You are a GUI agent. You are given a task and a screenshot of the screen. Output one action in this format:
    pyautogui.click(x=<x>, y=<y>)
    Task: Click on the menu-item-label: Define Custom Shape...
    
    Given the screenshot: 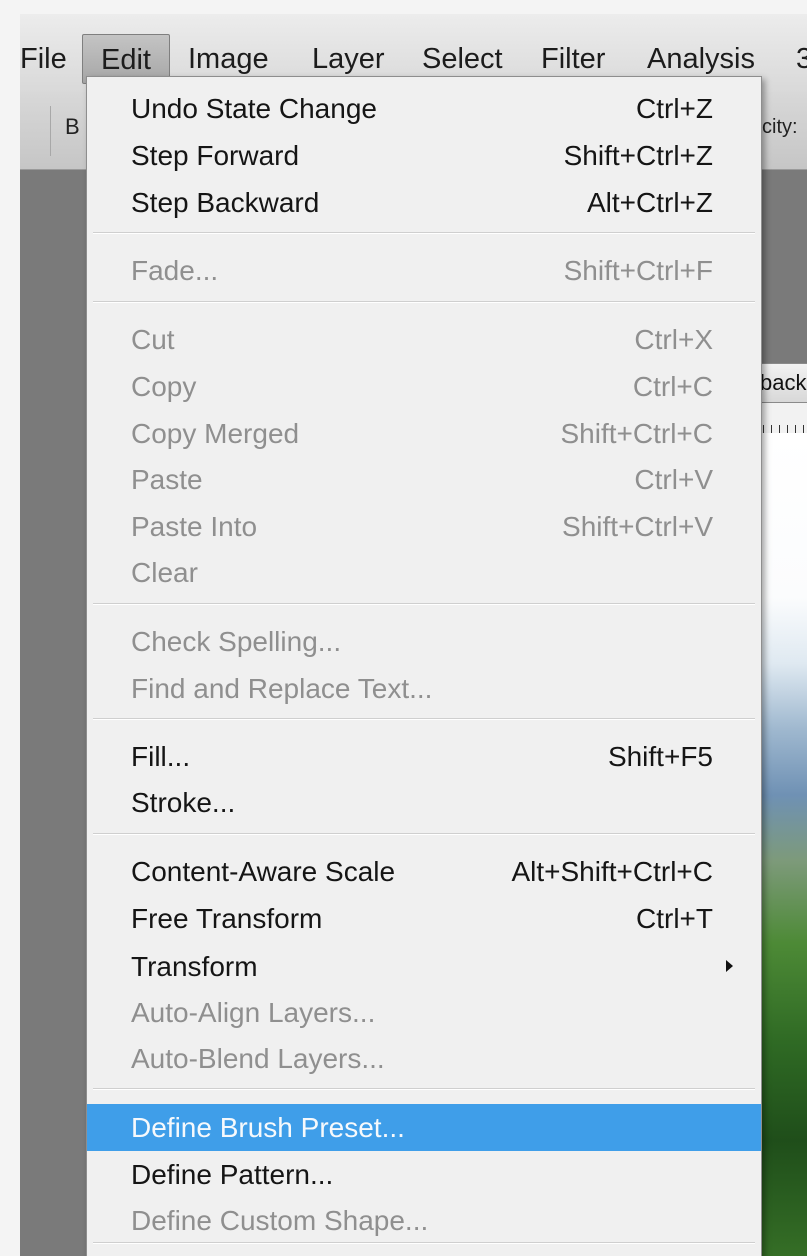 What is the action you would take?
    pyautogui.click(x=280, y=1220)
    